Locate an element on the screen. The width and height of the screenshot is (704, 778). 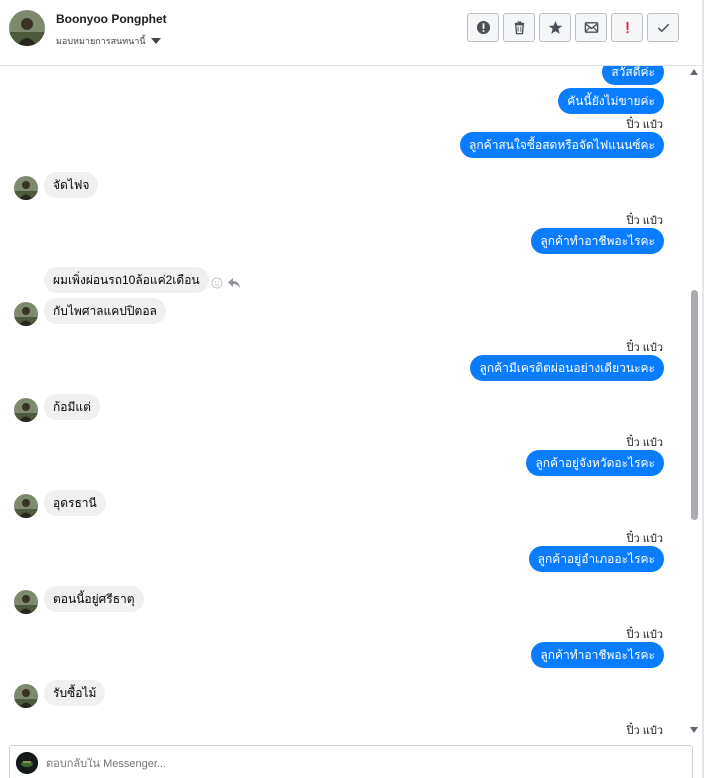
spam-button is located at coordinates (627, 27).